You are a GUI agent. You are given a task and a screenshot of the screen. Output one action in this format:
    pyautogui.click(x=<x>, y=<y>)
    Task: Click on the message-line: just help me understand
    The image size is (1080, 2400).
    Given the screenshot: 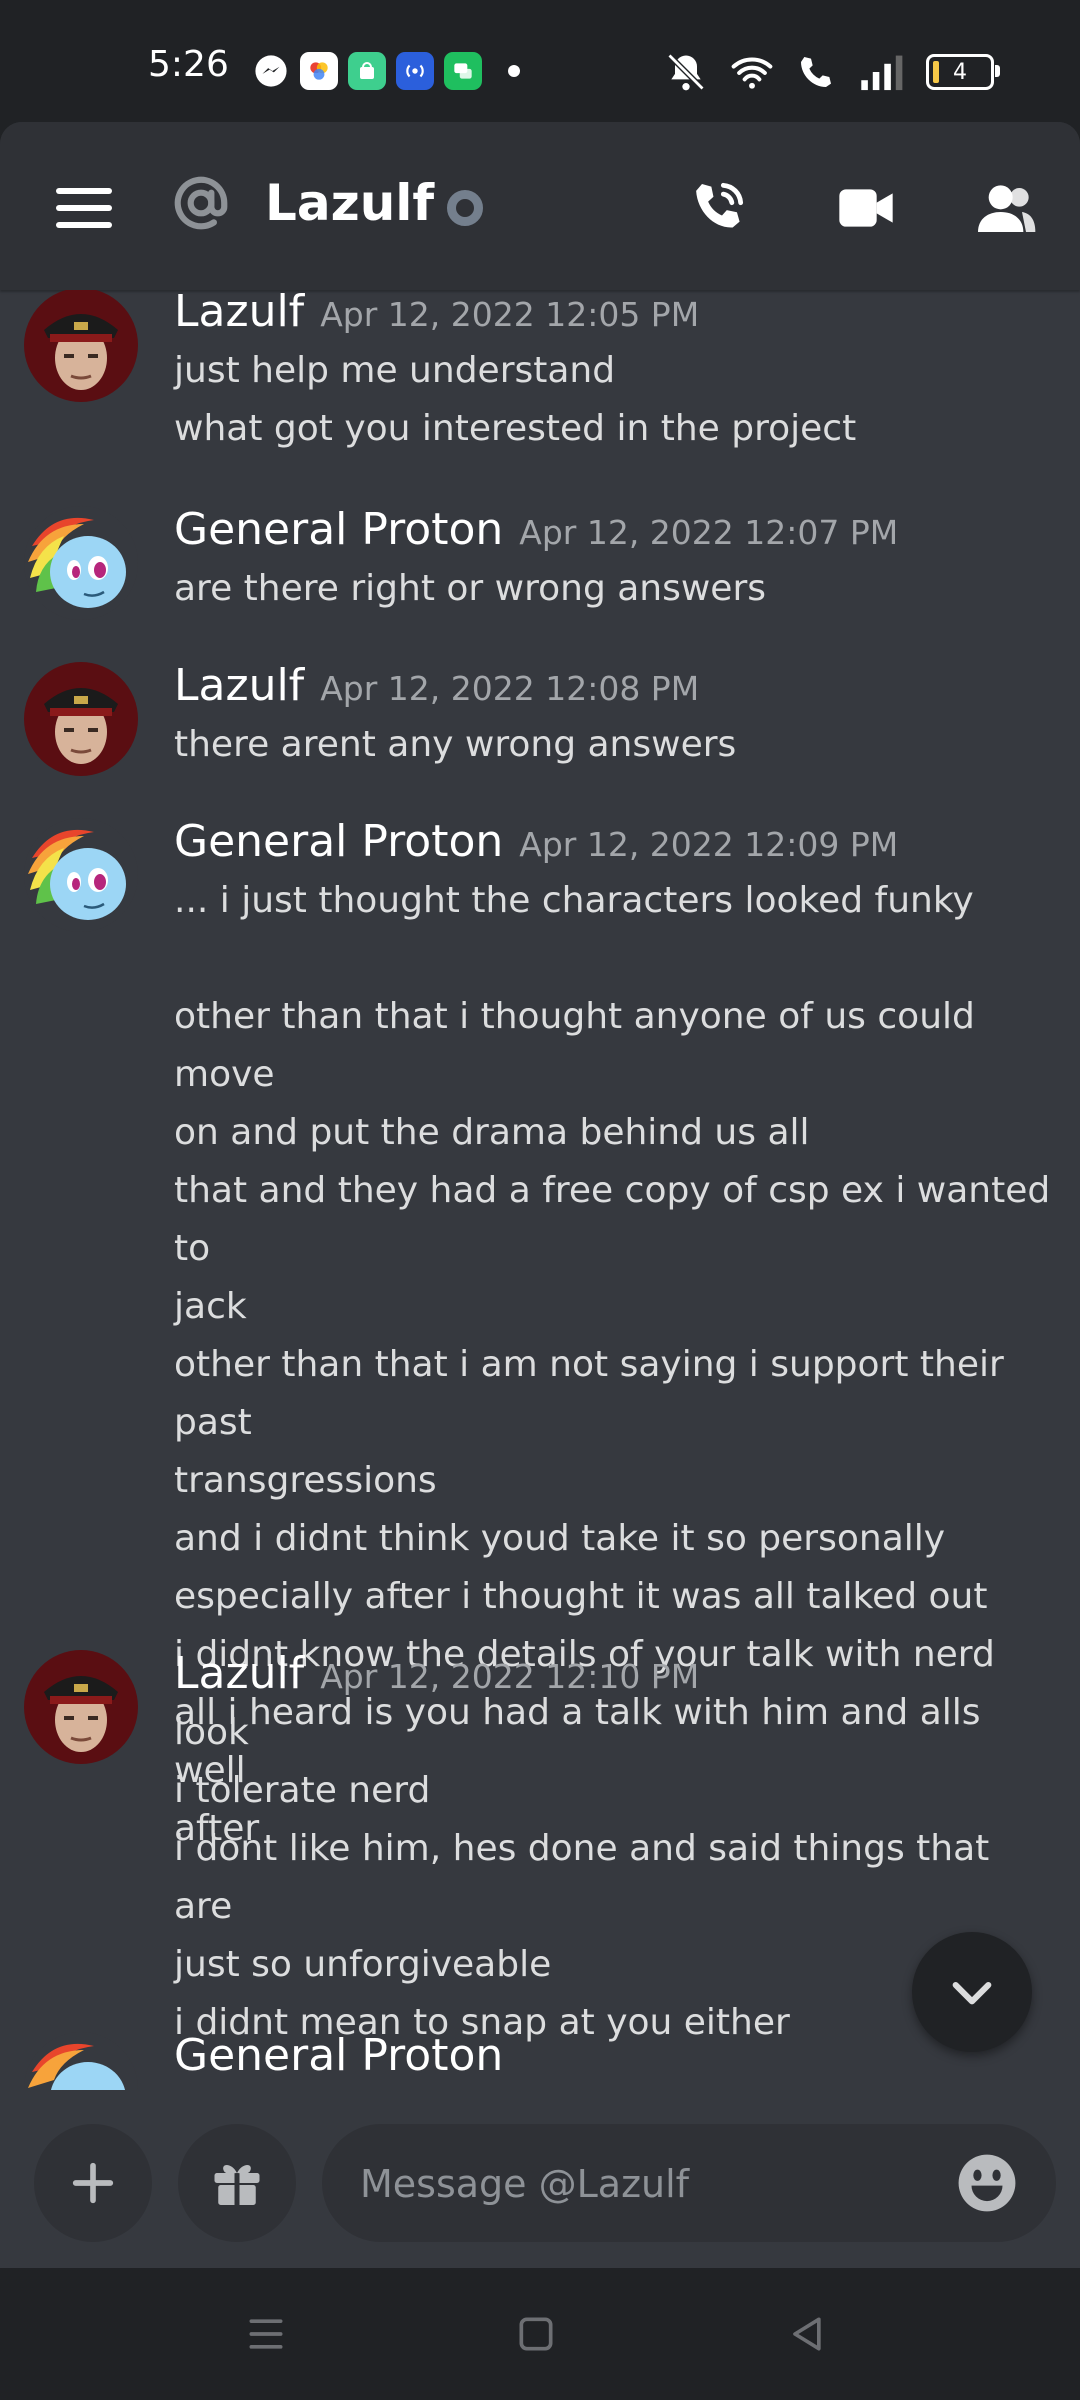 What is the action you would take?
    pyautogui.click(x=395, y=370)
    